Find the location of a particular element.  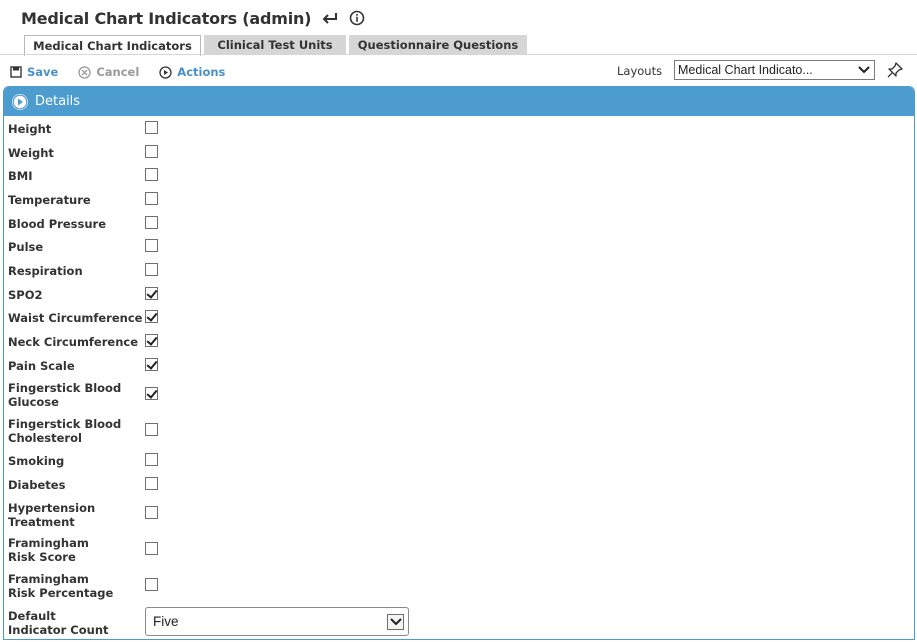

field-label-spo2: SPO2 is located at coordinates (25, 295).